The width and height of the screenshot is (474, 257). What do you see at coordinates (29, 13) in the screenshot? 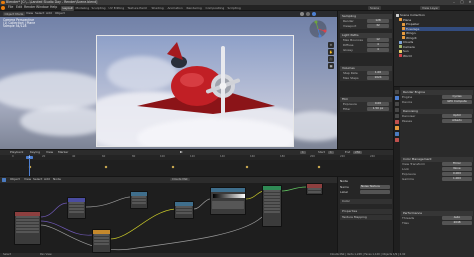
I see `viewport-menu-view: View` at bounding box center [29, 13].